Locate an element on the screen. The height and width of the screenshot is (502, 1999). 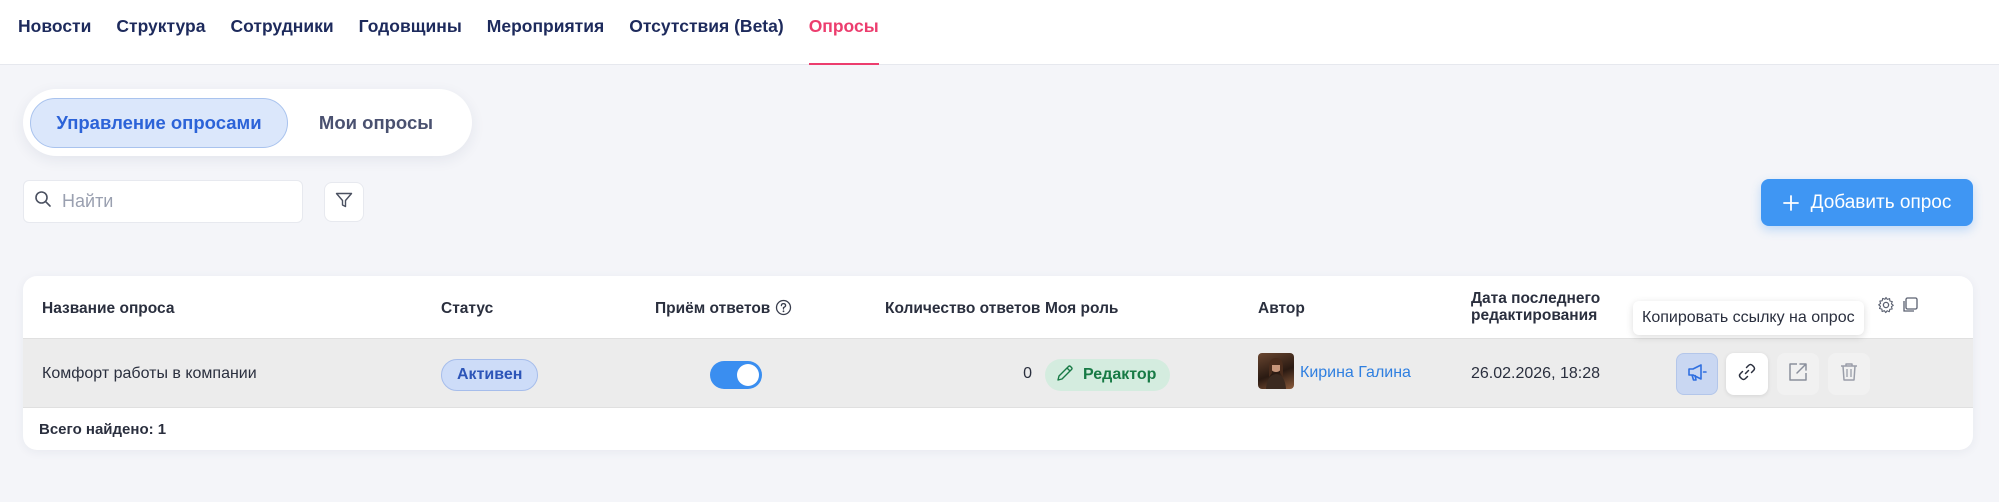
accepting-responses-toggle is located at coordinates (736, 375).